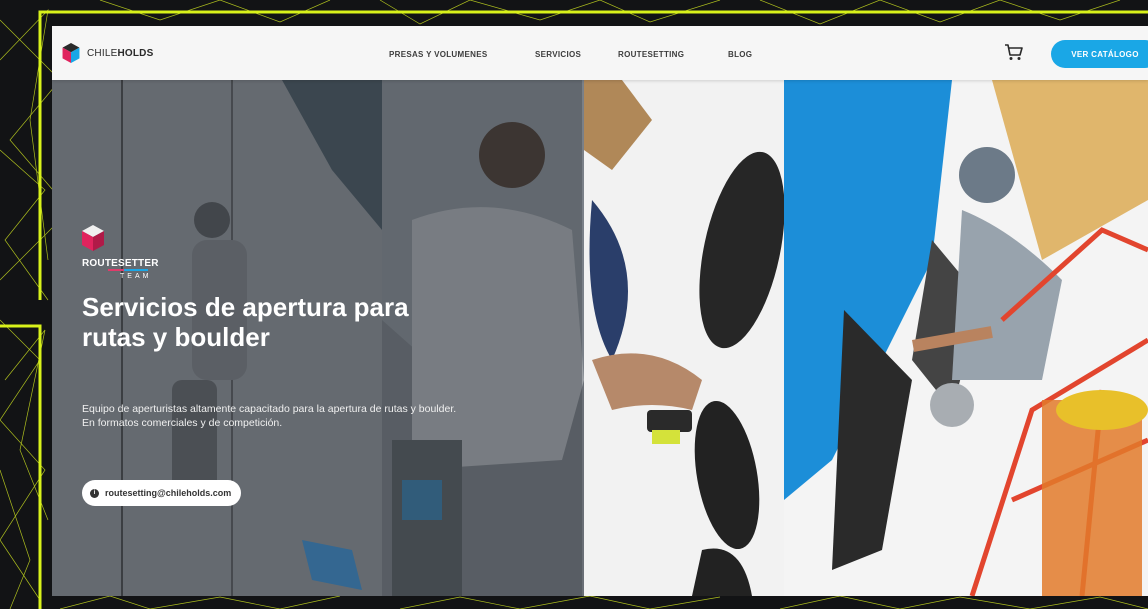 The width and height of the screenshot is (1148, 609). I want to click on nav-routesetting: ROUTESETTING, so click(651, 54).